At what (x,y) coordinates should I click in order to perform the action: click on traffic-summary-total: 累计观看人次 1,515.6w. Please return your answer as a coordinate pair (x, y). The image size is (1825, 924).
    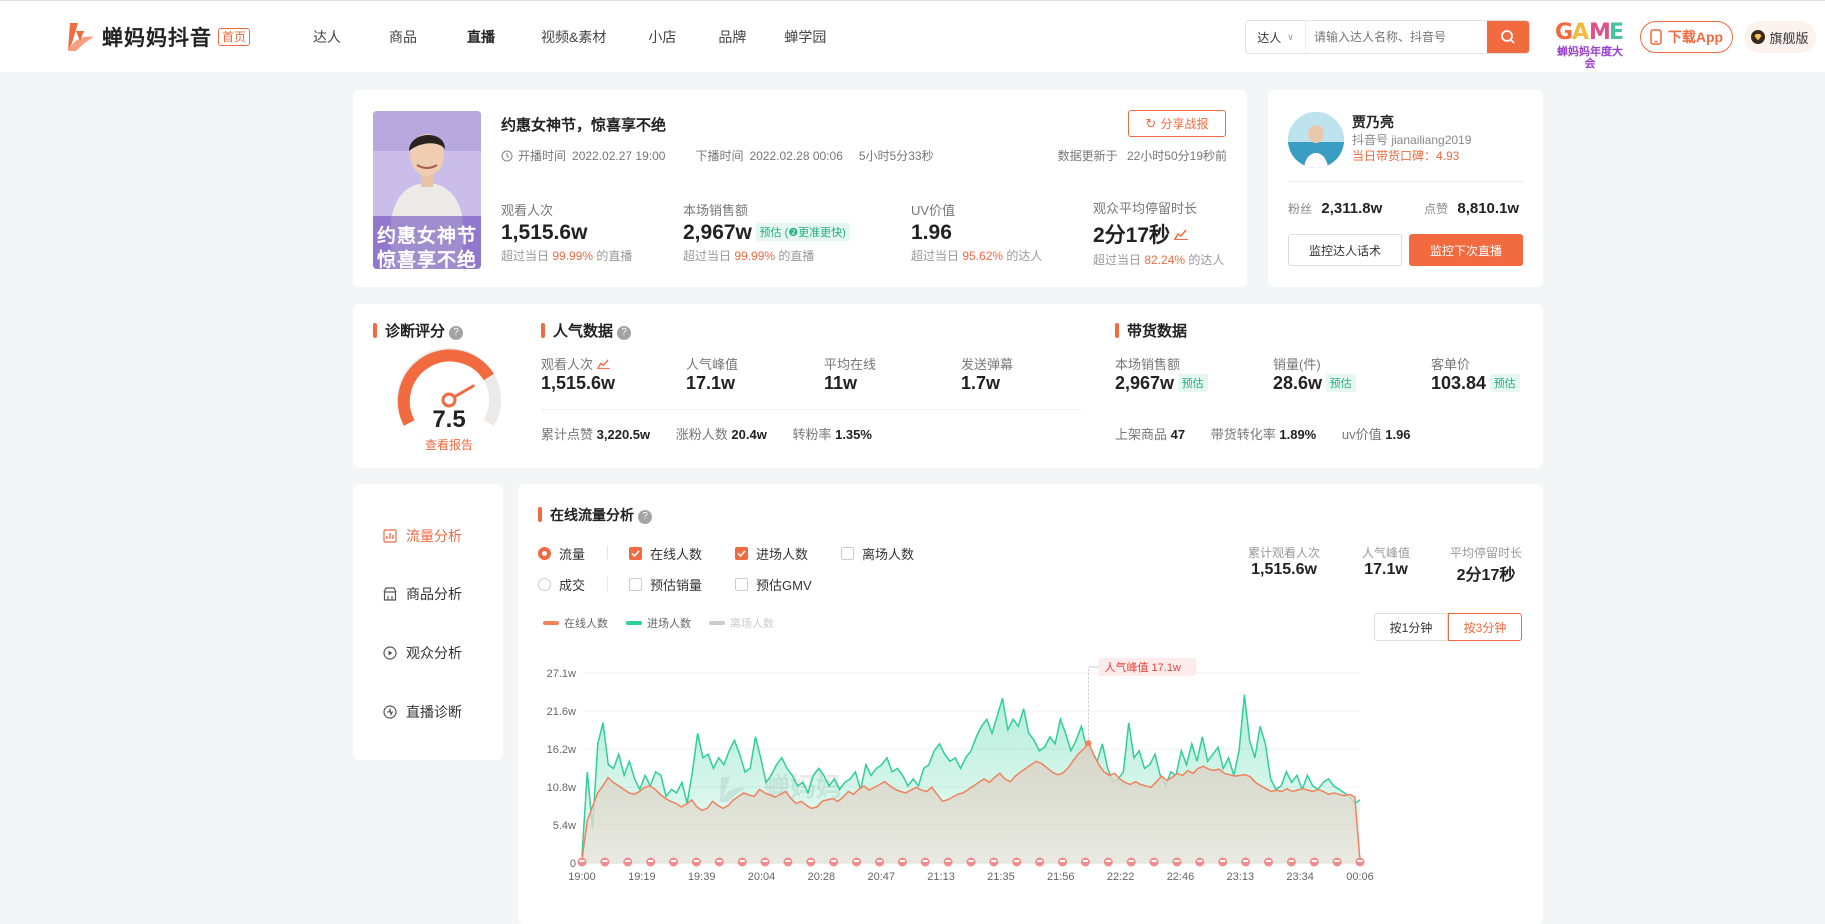
    Looking at the image, I should click on (1284, 561).